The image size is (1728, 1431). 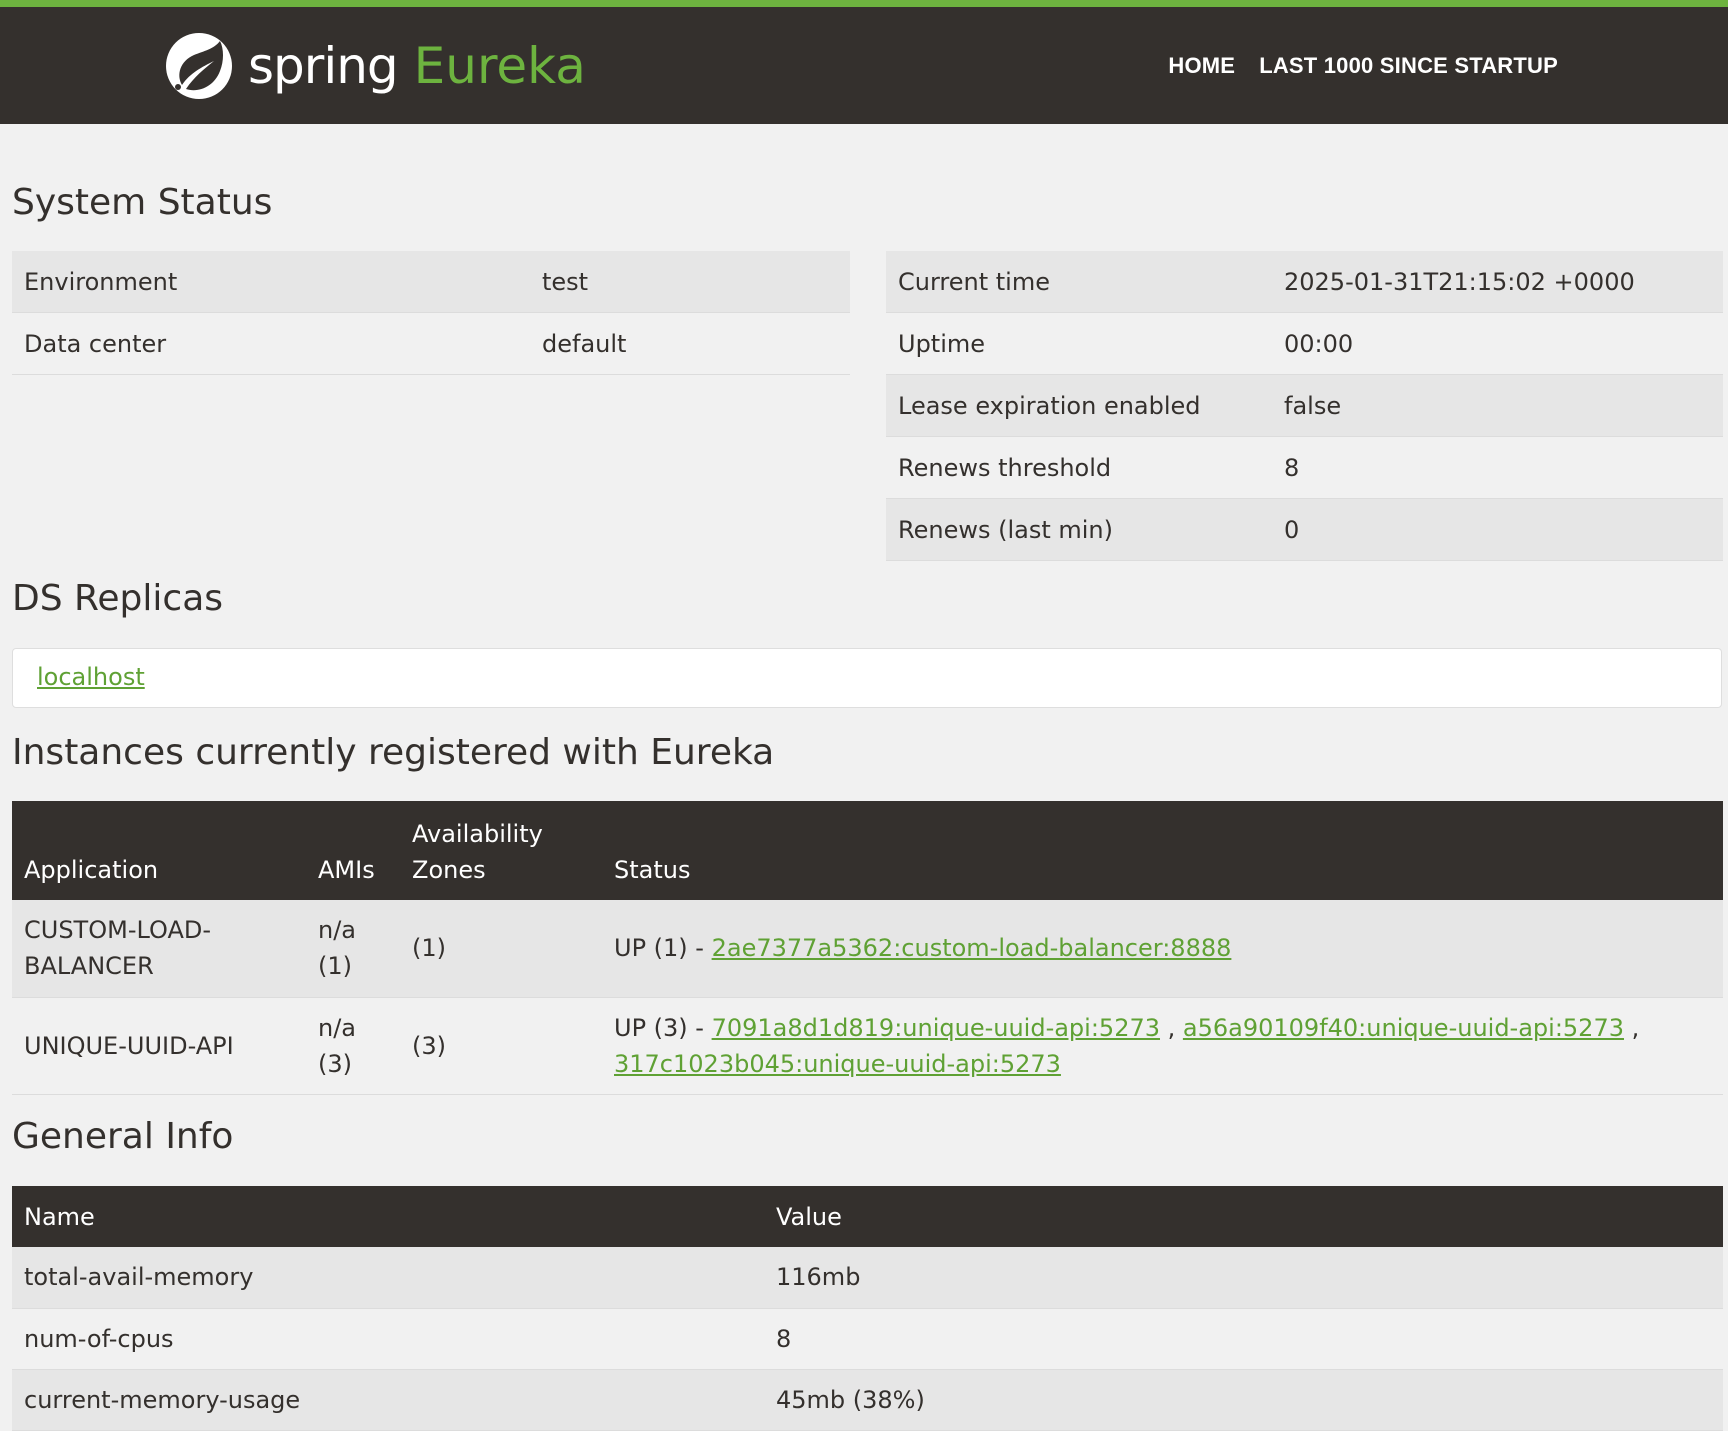 What do you see at coordinates (501, 949) in the screenshot?
I see `zones-cell: (1)` at bounding box center [501, 949].